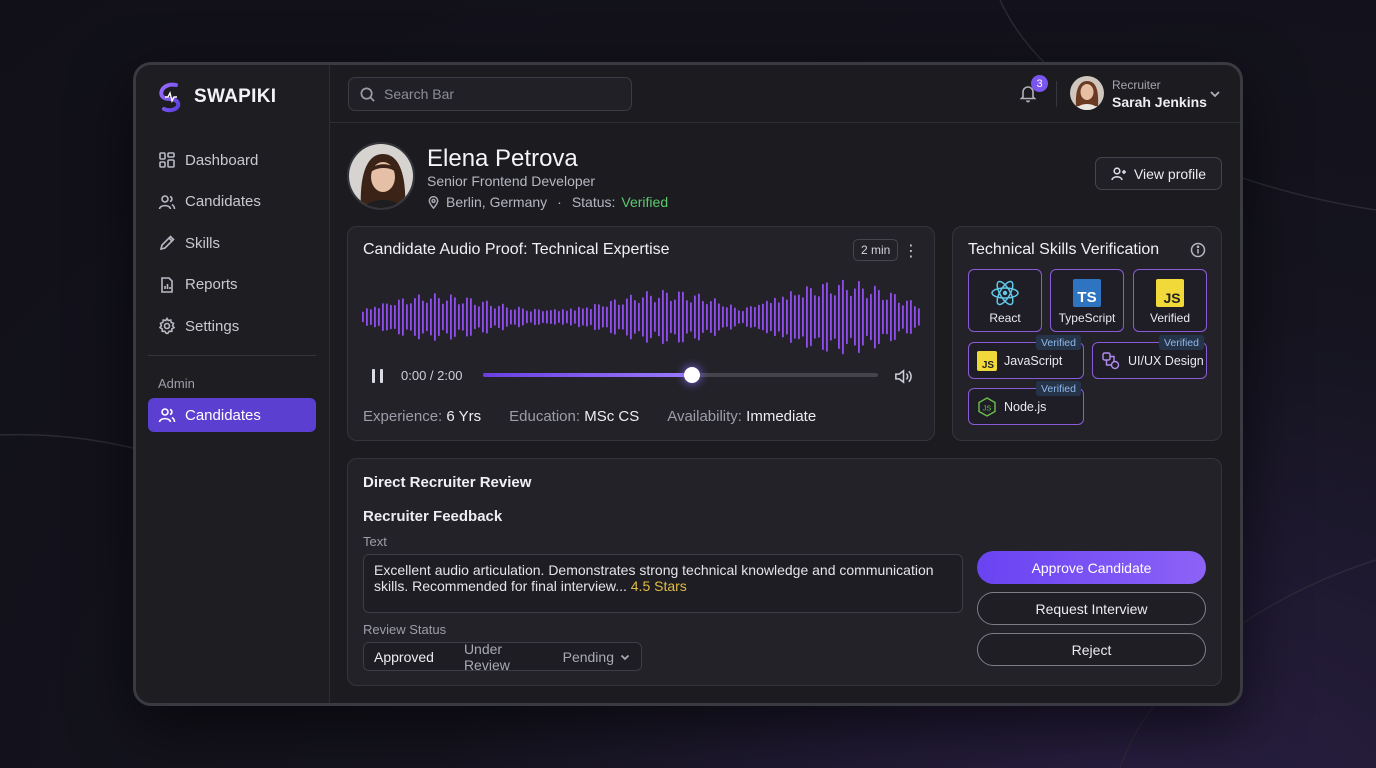  What do you see at coordinates (597, 657) in the screenshot?
I see `status-option-pending: Pending` at bounding box center [597, 657].